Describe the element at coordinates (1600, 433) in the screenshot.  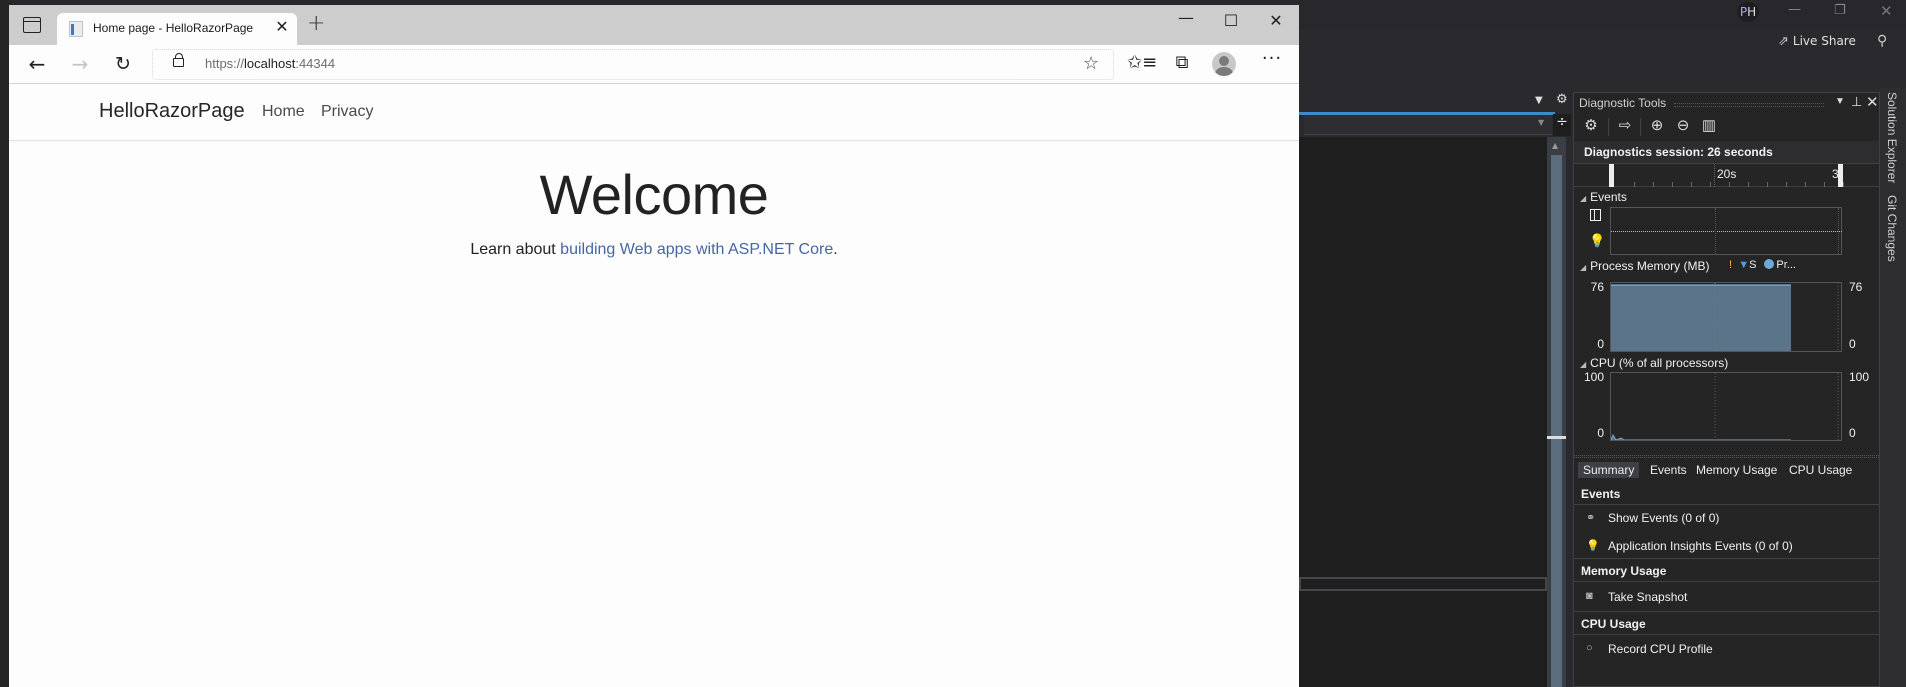
I see `cpu-axis-min-left: 0` at that location.